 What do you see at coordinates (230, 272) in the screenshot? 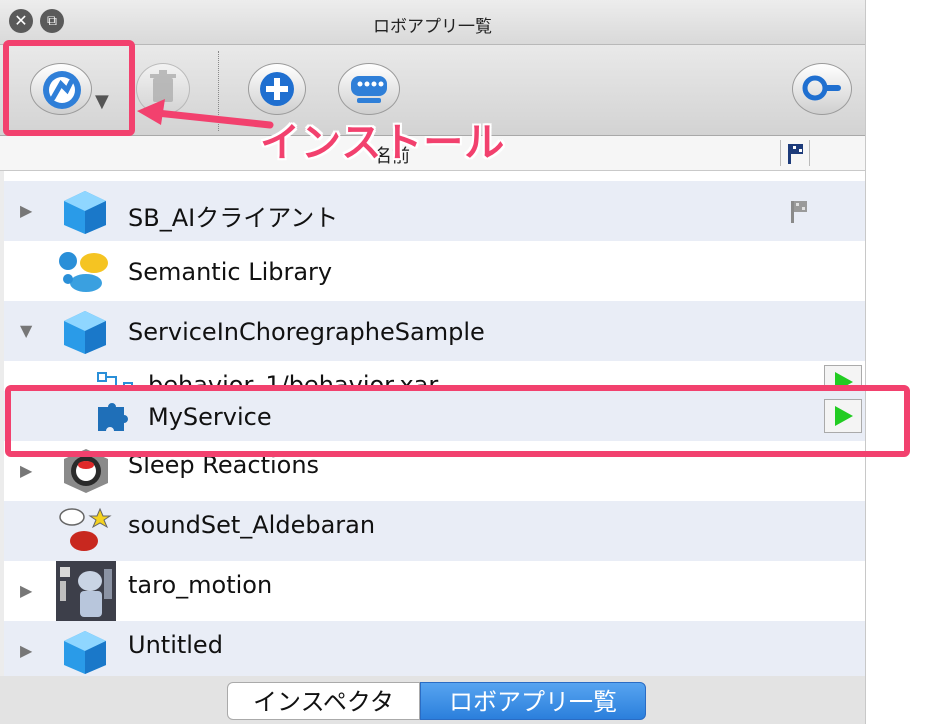
I see `list-item-label: Semantic Library` at bounding box center [230, 272].